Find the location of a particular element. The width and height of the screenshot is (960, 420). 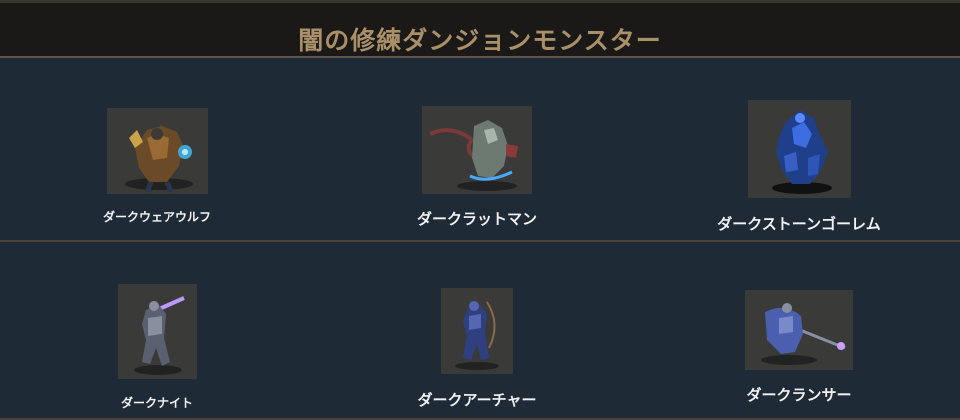

page-header: 闇の修練ダンジョンモンスター is located at coordinates (480, 29).